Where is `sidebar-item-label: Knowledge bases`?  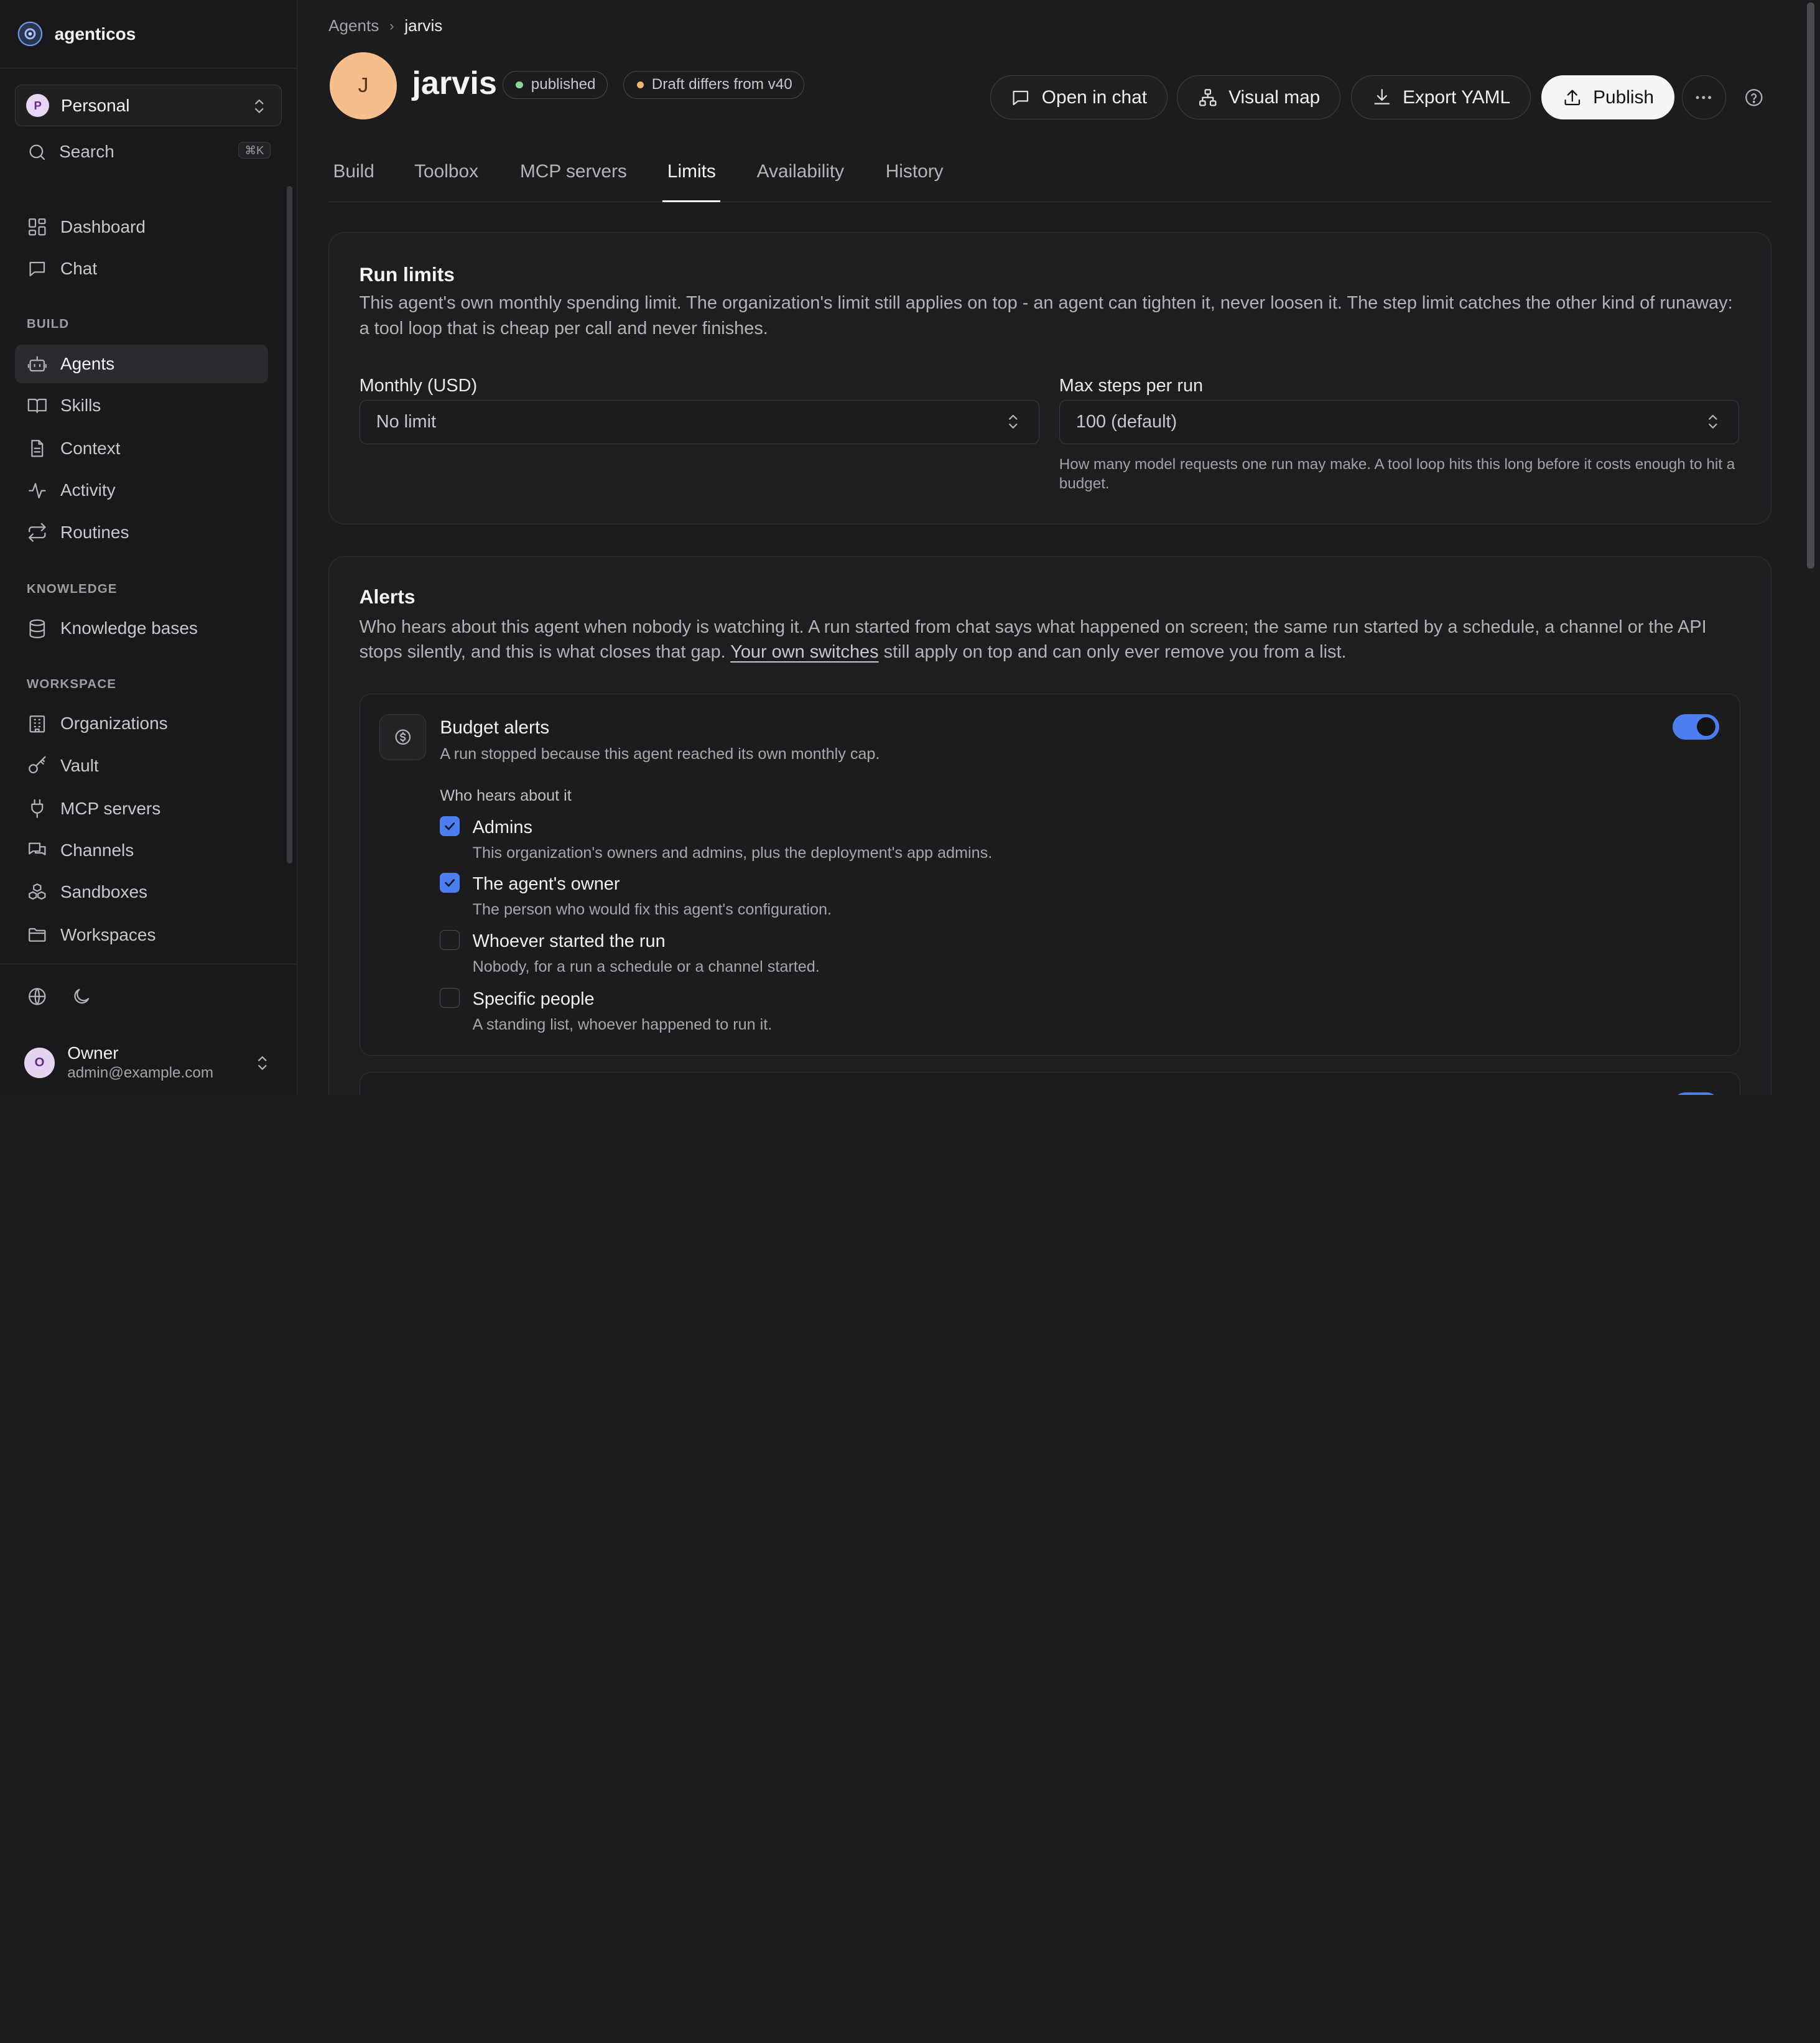
sidebar-item-label: Knowledge bases is located at coordinates (129, 628).